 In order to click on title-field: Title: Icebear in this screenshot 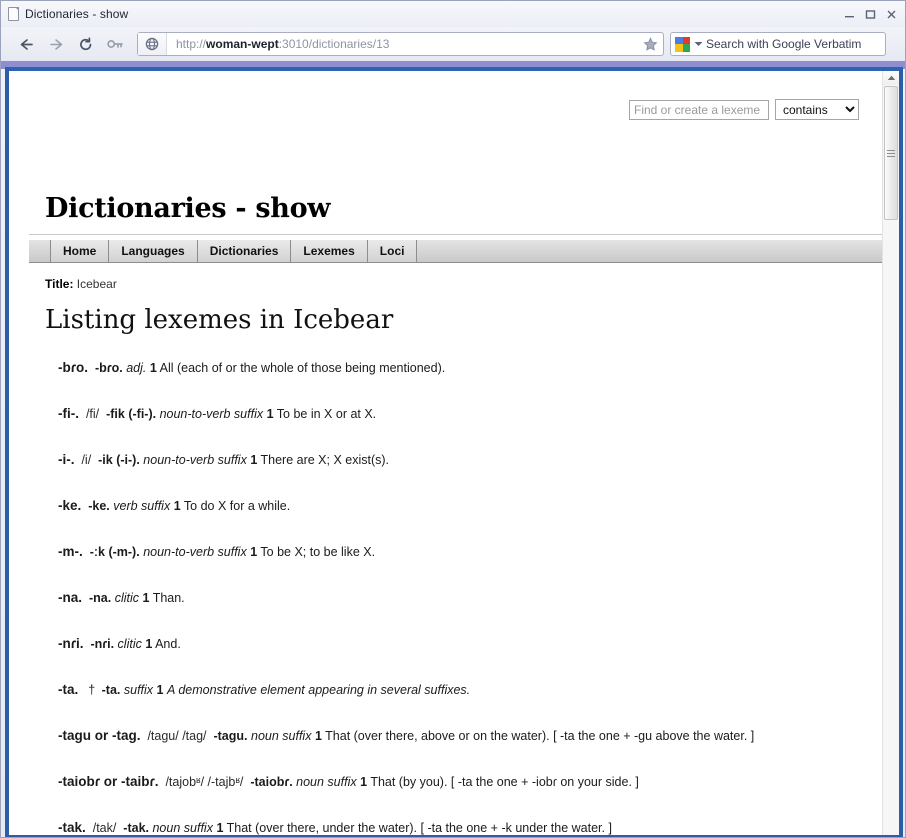, I will do `click(81, 284)`.